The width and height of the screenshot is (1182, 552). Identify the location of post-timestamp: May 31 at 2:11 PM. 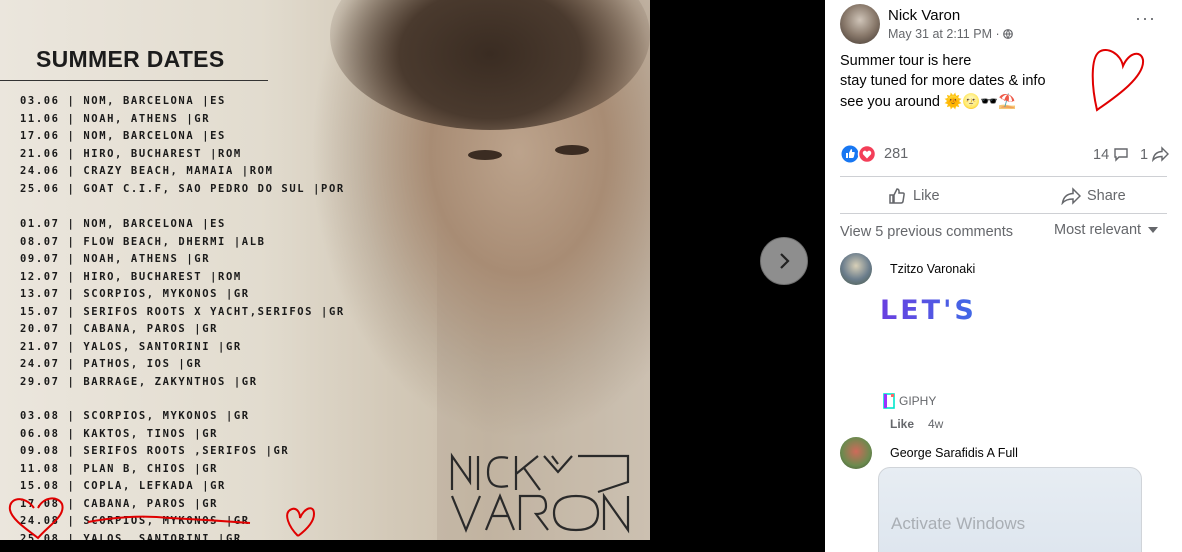
(940, 34).